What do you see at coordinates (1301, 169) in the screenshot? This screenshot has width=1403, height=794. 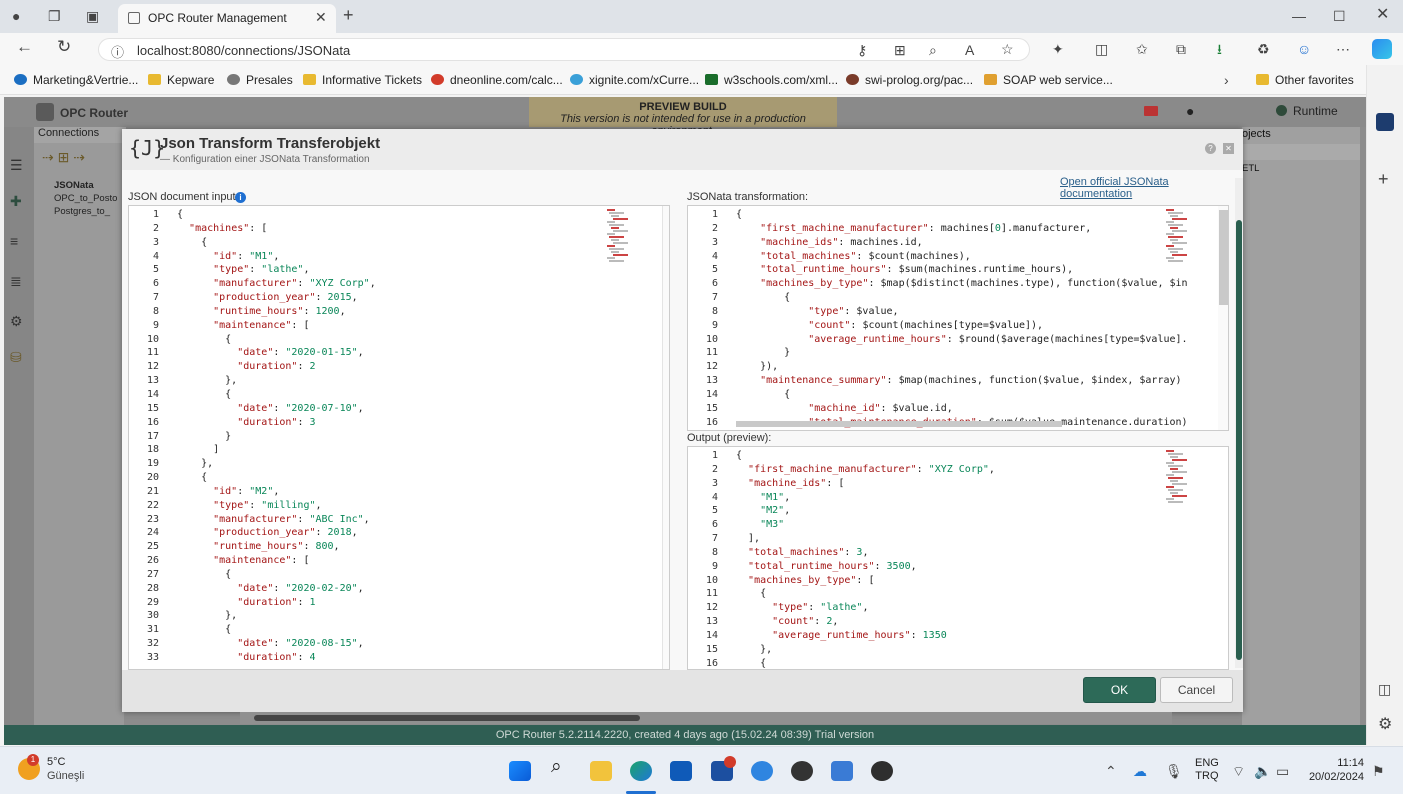 I see `object-item: ETL` at bounding box center [1301, 169].